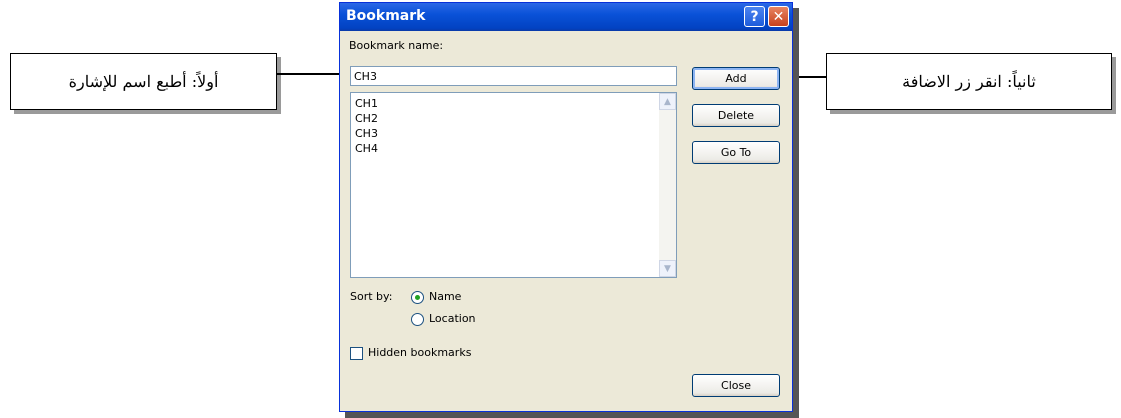  I want to click on scroll-up-icon: ▲, so click(667, 101).